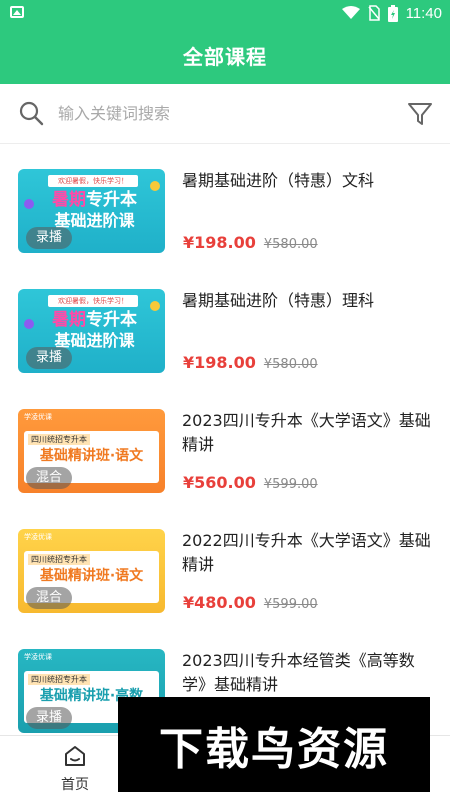  I want to click on home-icon, so click(75, 756).